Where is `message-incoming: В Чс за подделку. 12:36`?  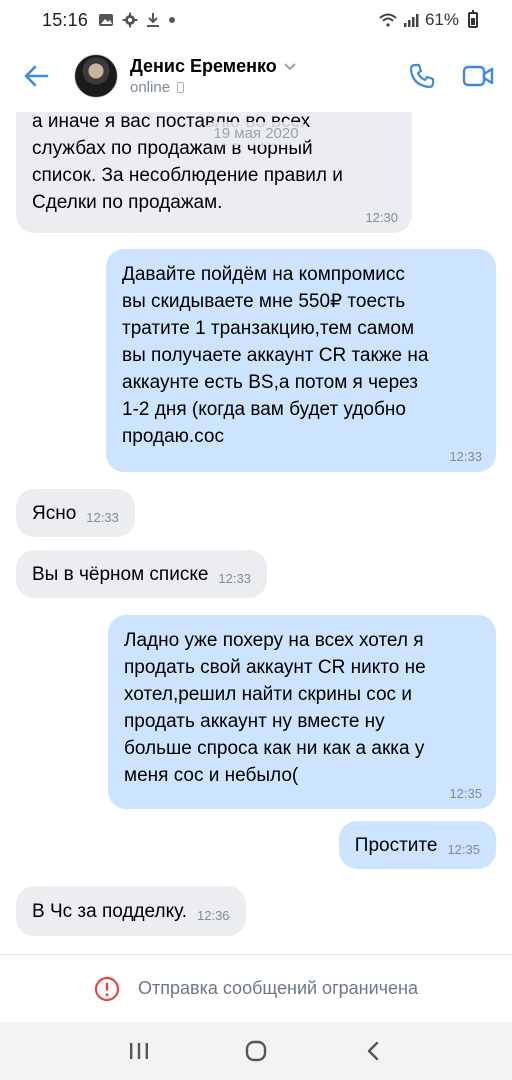 message-incoming: В Чс за подделку. 12:36 is located at coordinates (131, 911).